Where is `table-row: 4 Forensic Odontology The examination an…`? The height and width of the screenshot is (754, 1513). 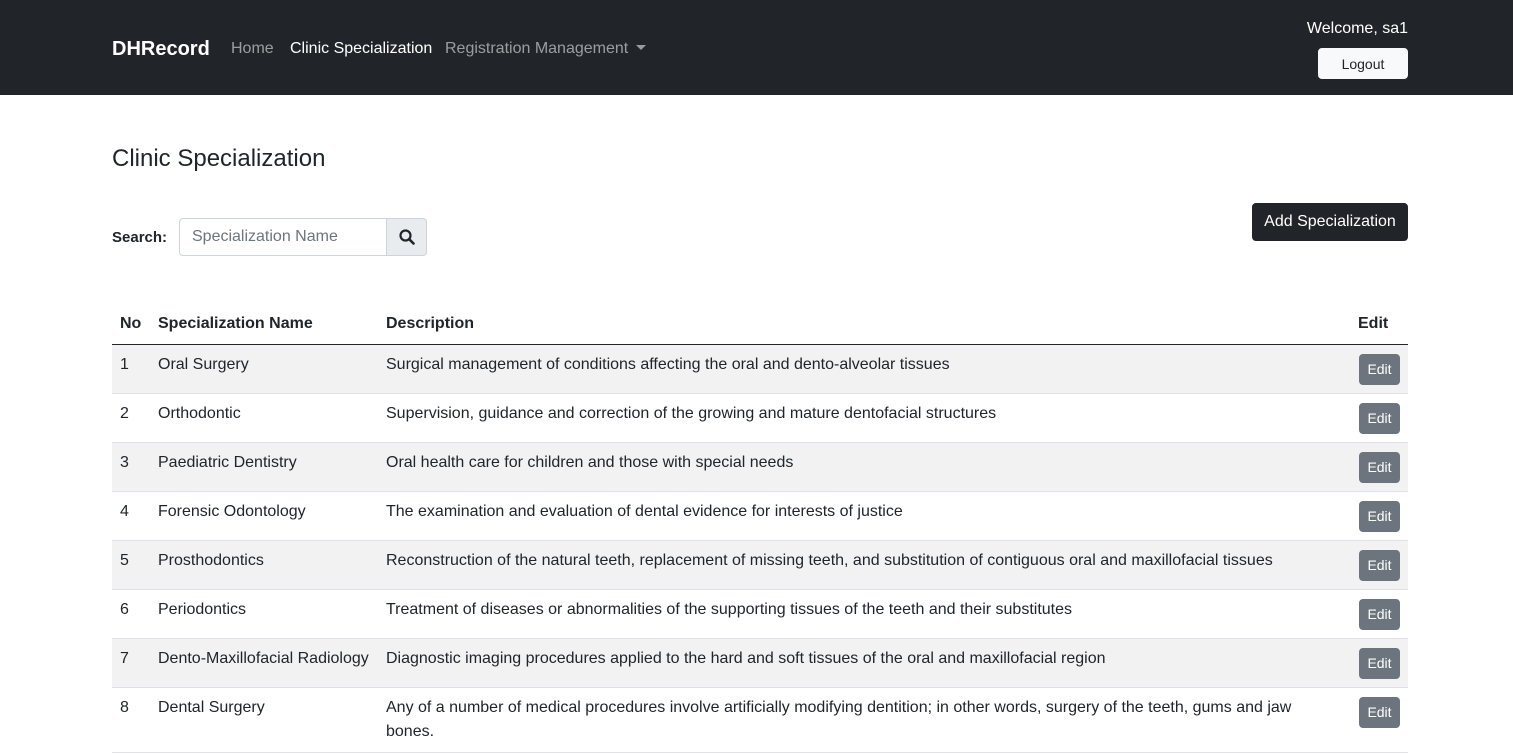 table-row: 4 Forensic Odontology The examination an… is located at coordinates (760, 516).